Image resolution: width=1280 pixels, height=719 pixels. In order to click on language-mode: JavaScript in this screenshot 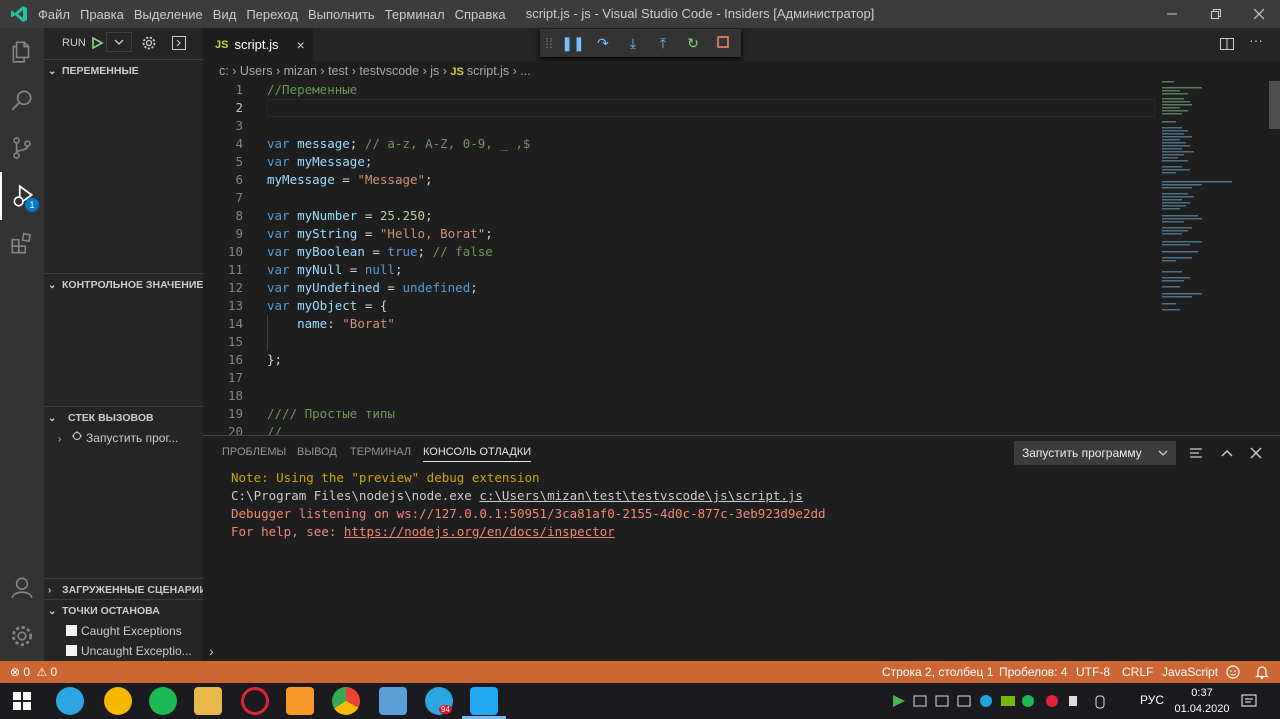, I will do `click(1190, 672)`.